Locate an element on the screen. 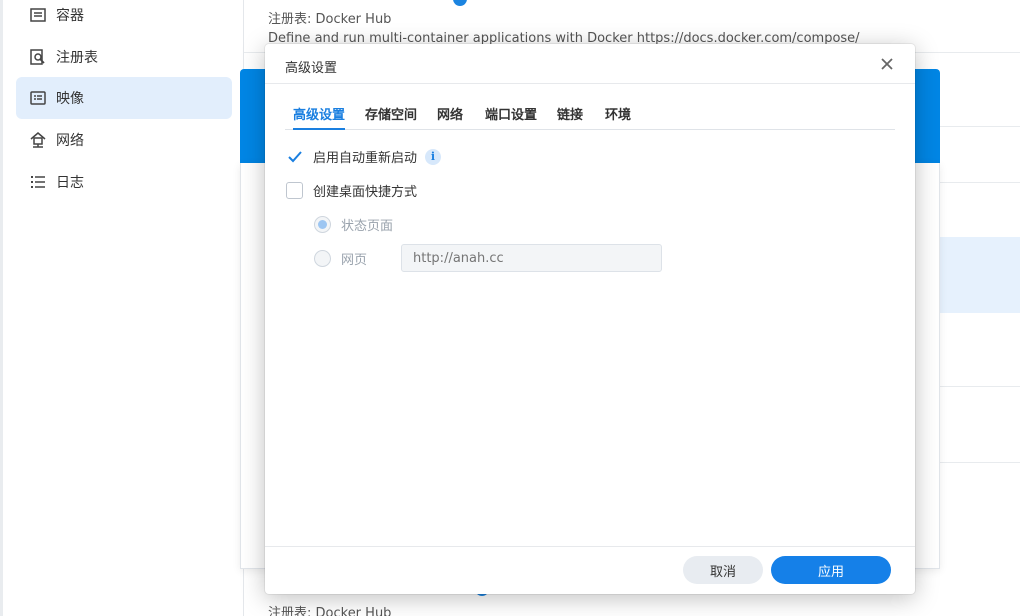  sidebar-item-label: 容器 is located at coordinates (70, 16).